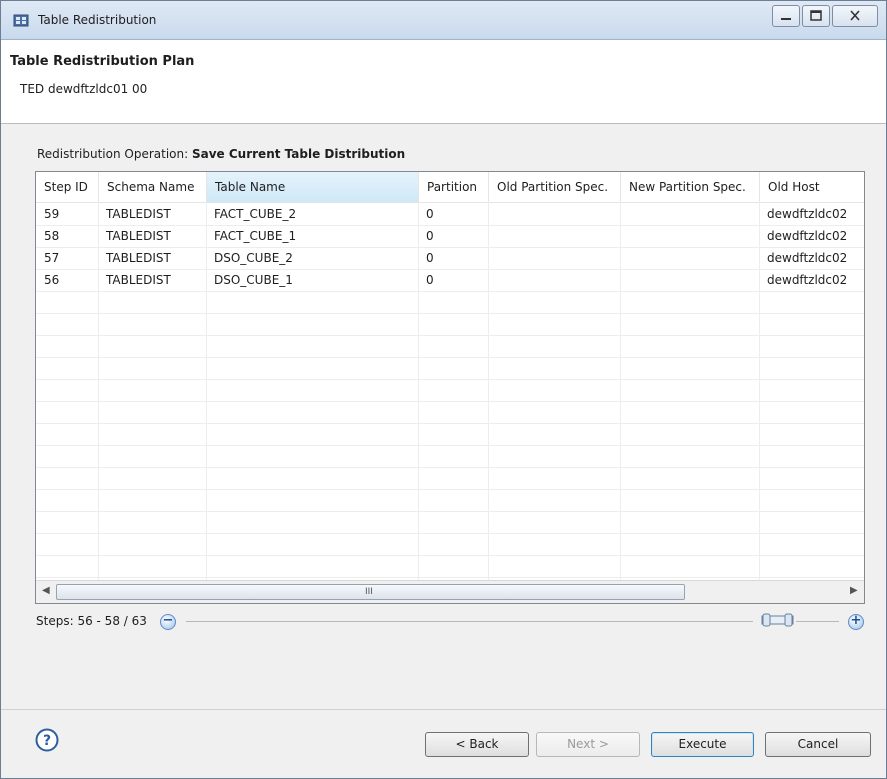 This screenshot has width=887, height=779. I want to click on zoom-in-button: +, so click(856, 621).